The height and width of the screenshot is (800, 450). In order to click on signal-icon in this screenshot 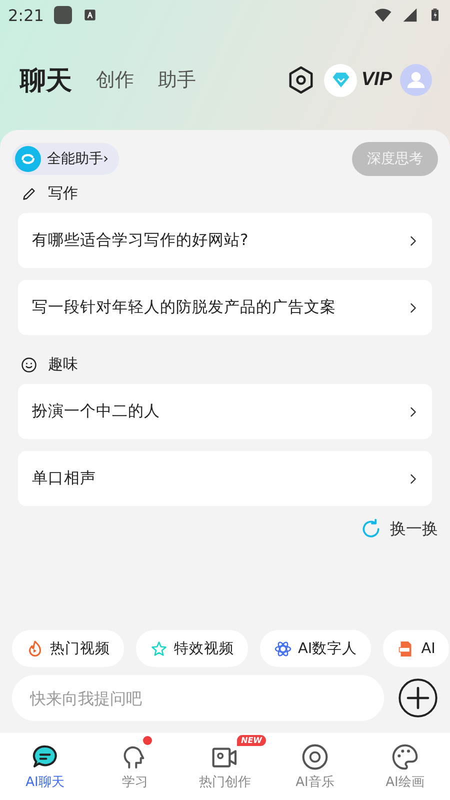, I will do `click(410, 15)`.